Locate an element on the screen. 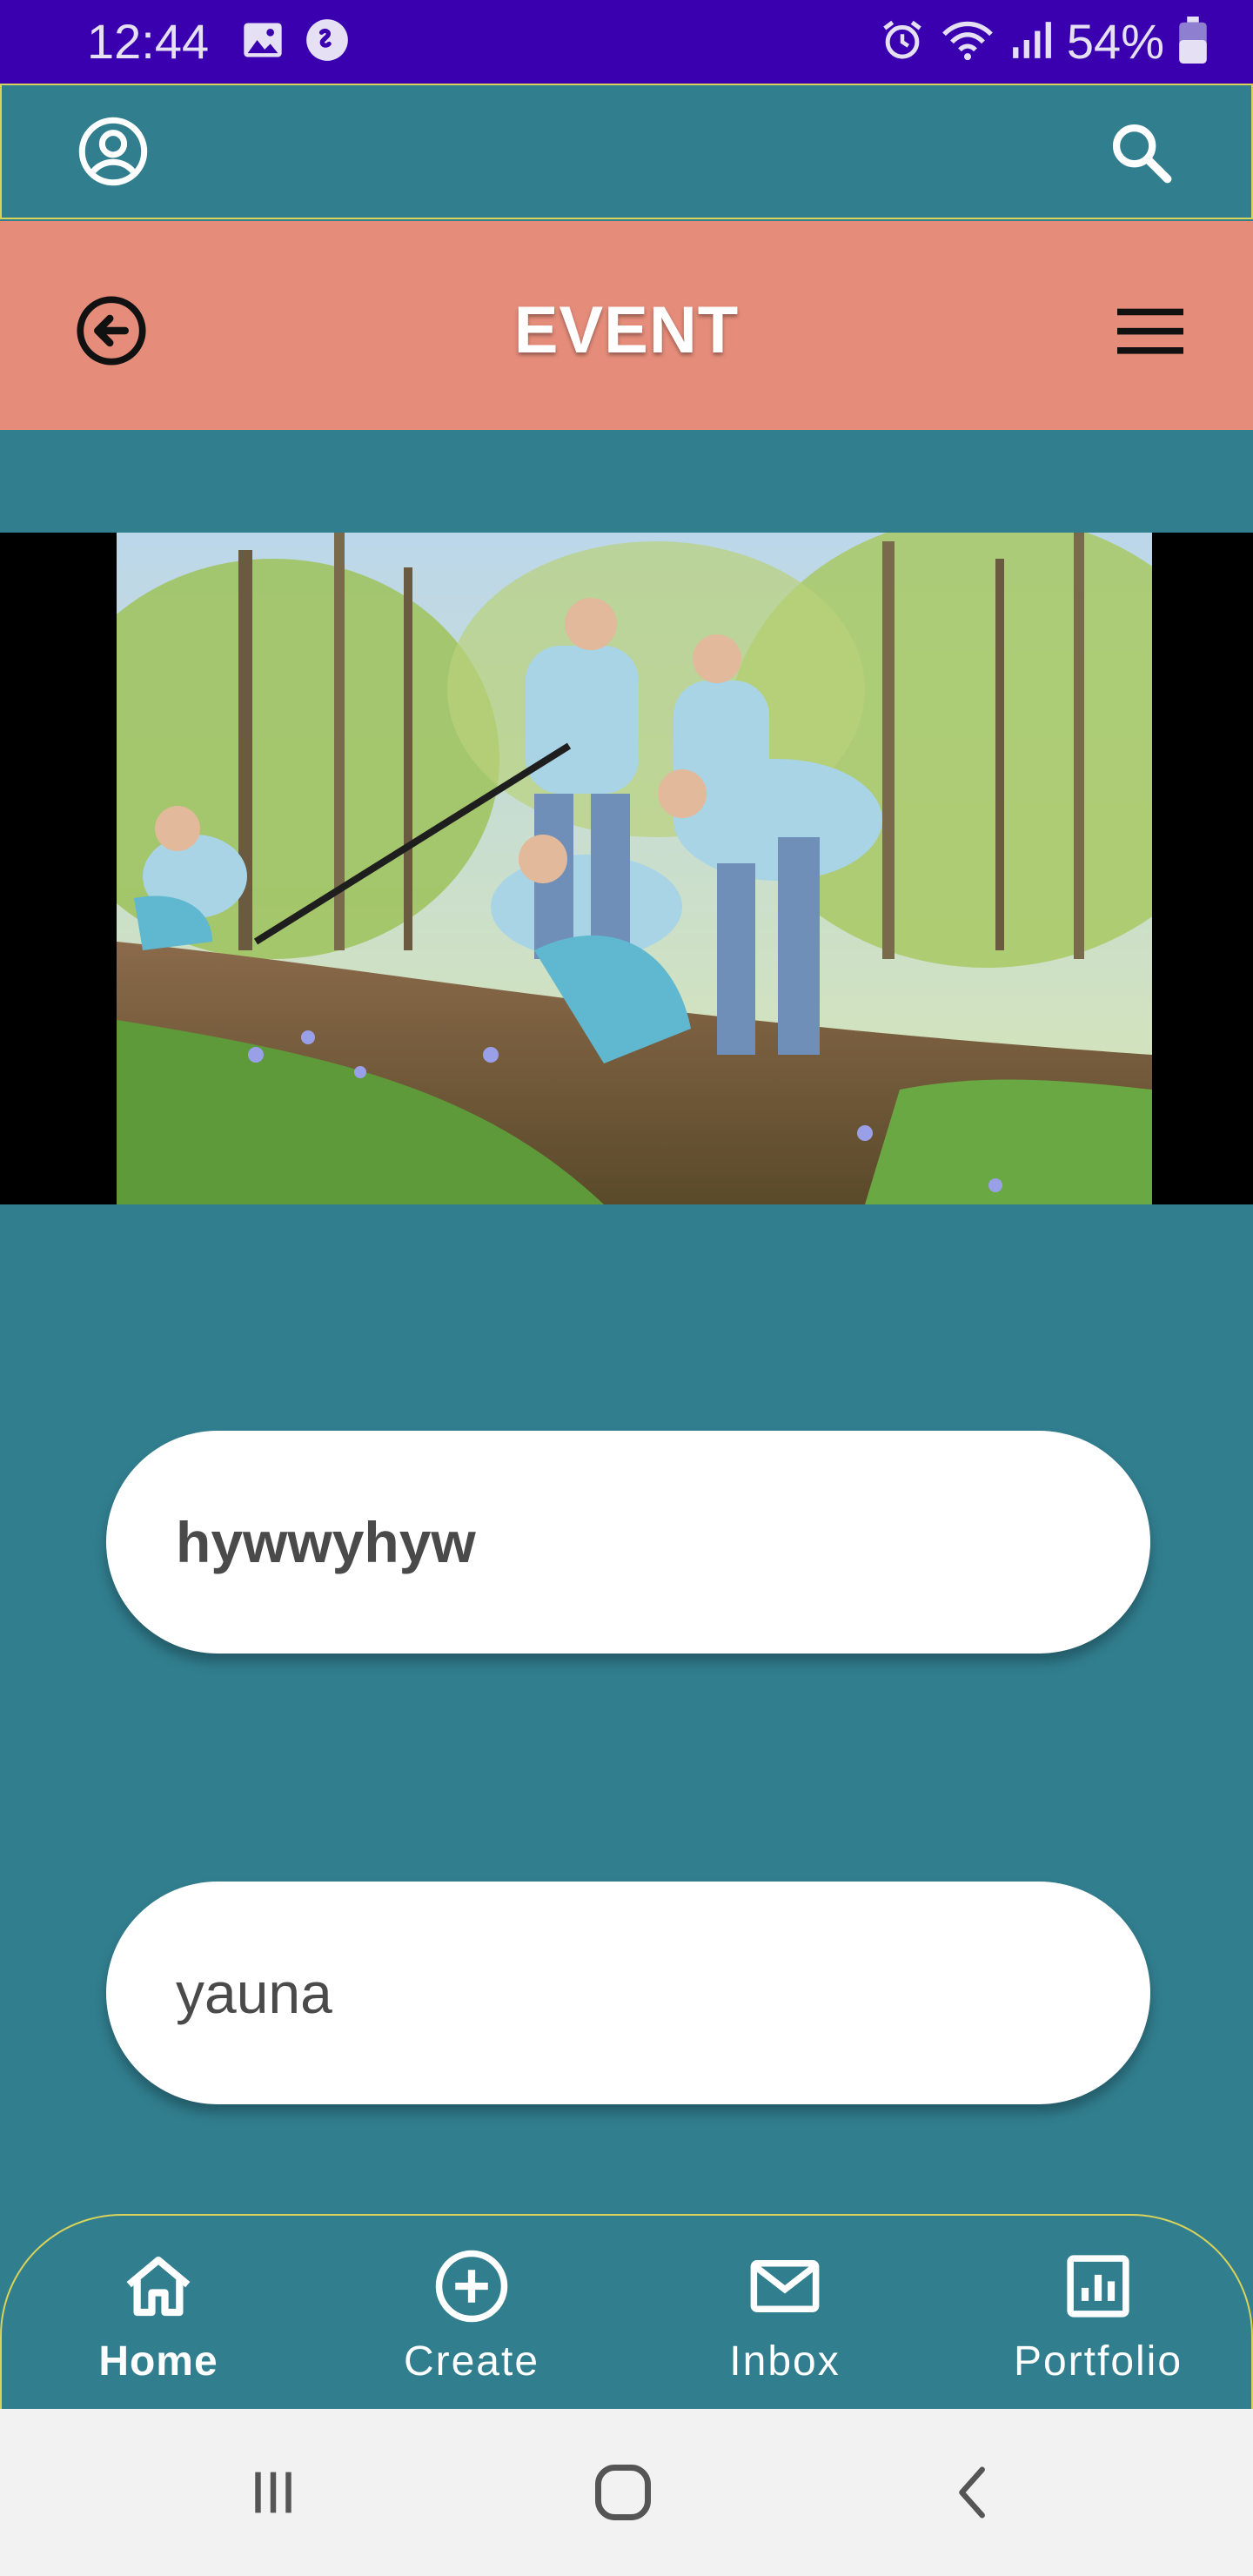 Image resolution: width=1253 pixels, height=2576 pixels. envelope-icon is located at coordinates (785, 2286).